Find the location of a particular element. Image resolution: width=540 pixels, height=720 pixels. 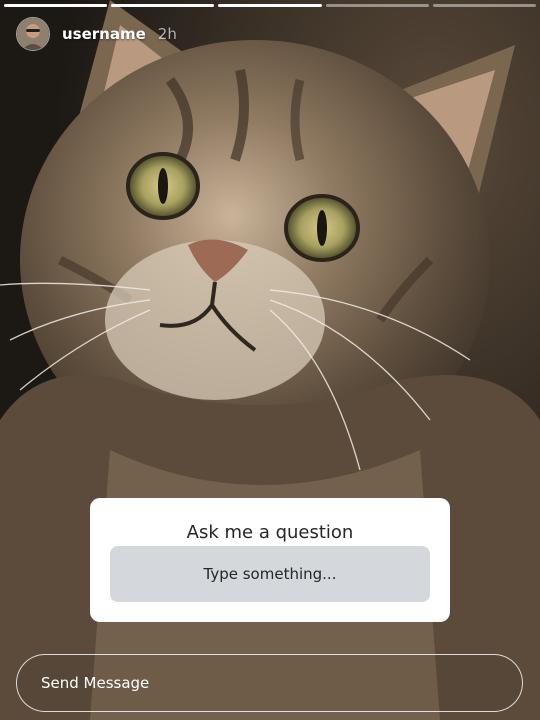

question-title: Ask me a question is located at coordinates (270, 532).